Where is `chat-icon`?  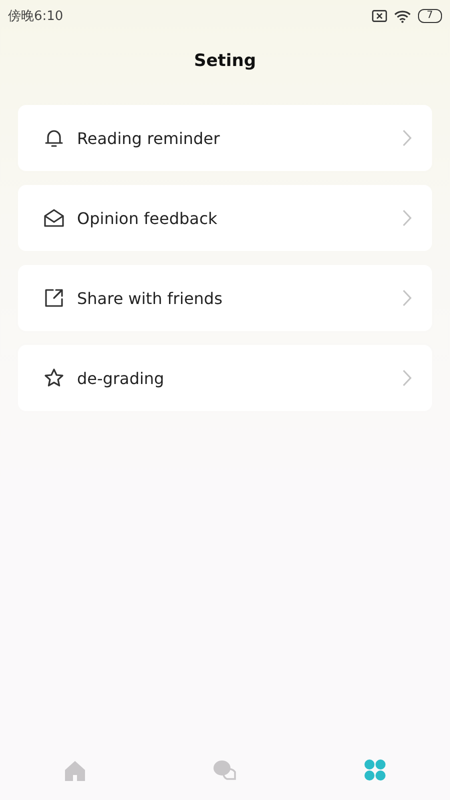 chat-icon is located at coordinates (225, 770).